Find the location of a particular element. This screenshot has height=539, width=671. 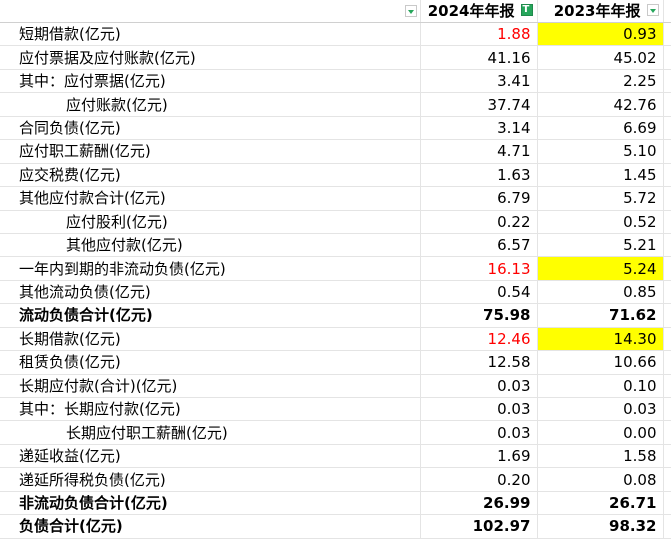

table-row: 应付账款(亿元) 37.74 42.76 is located at coordinates (335, 104).